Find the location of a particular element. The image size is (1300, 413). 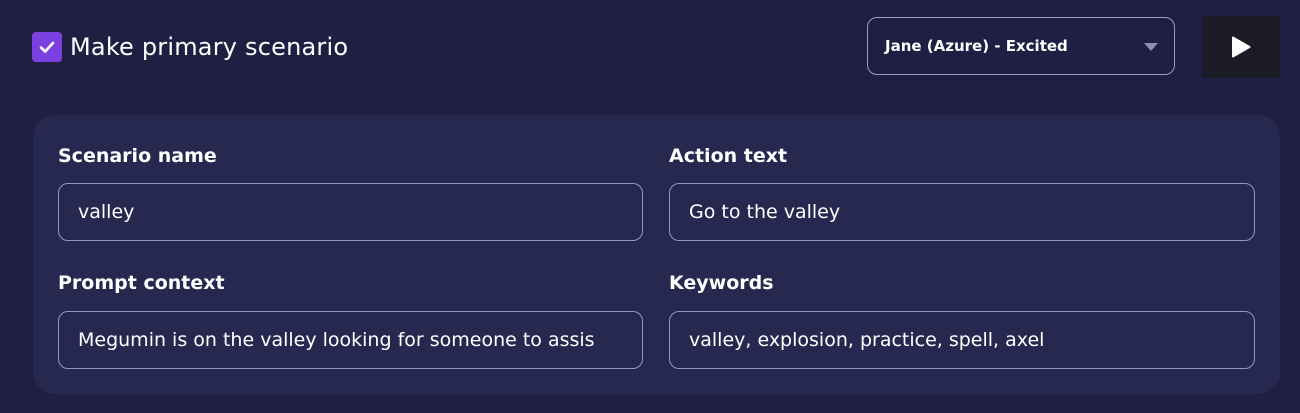

action-text-input is located at coordinates (962, 212).